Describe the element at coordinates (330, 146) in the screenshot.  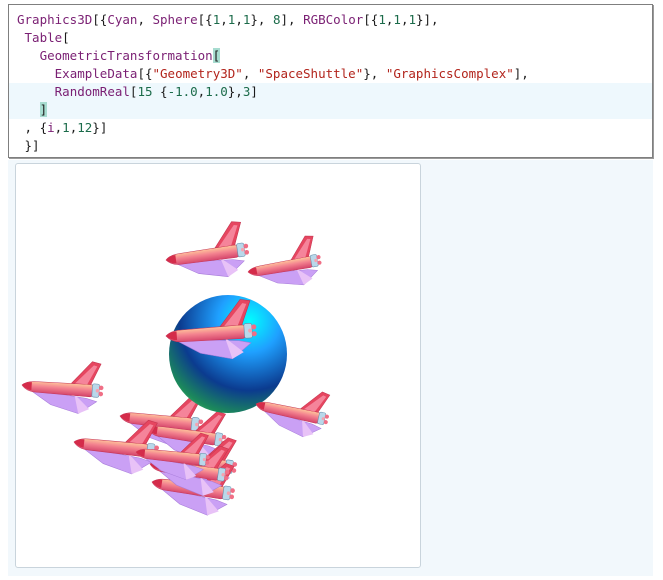
I see `code-line: }]` at that location.